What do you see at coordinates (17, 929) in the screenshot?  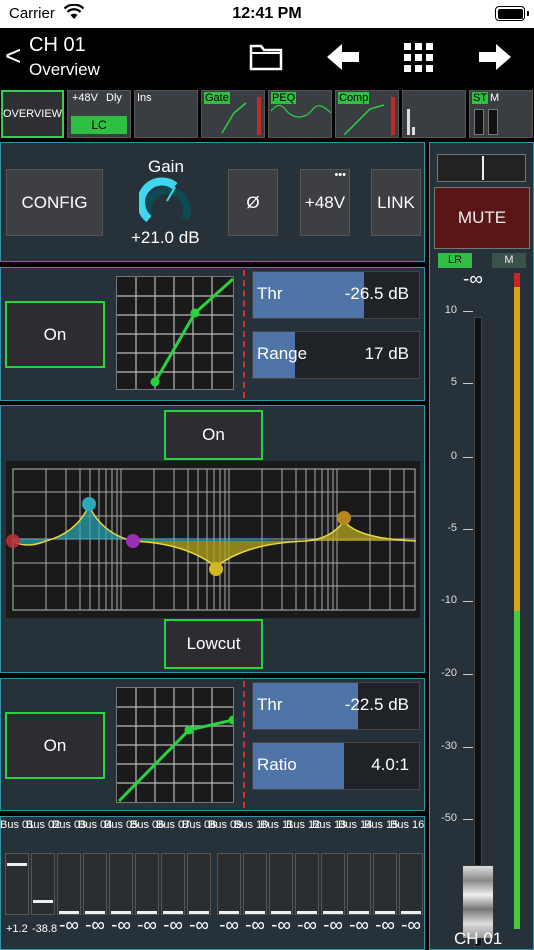 I see `bus-send-value: +1.2` at bounding box center [17, 929].